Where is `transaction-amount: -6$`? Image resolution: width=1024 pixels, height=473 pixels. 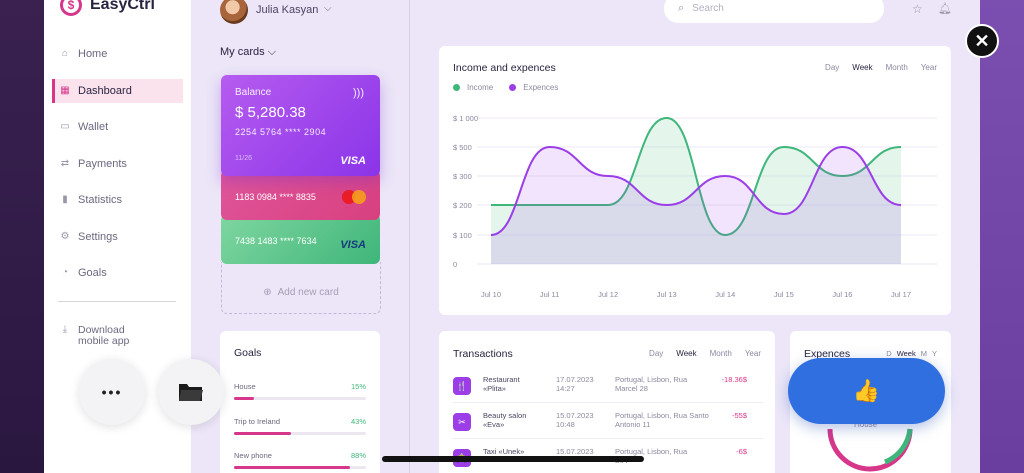 transaction-amount: -6$ is located at coordinates (741, 451).